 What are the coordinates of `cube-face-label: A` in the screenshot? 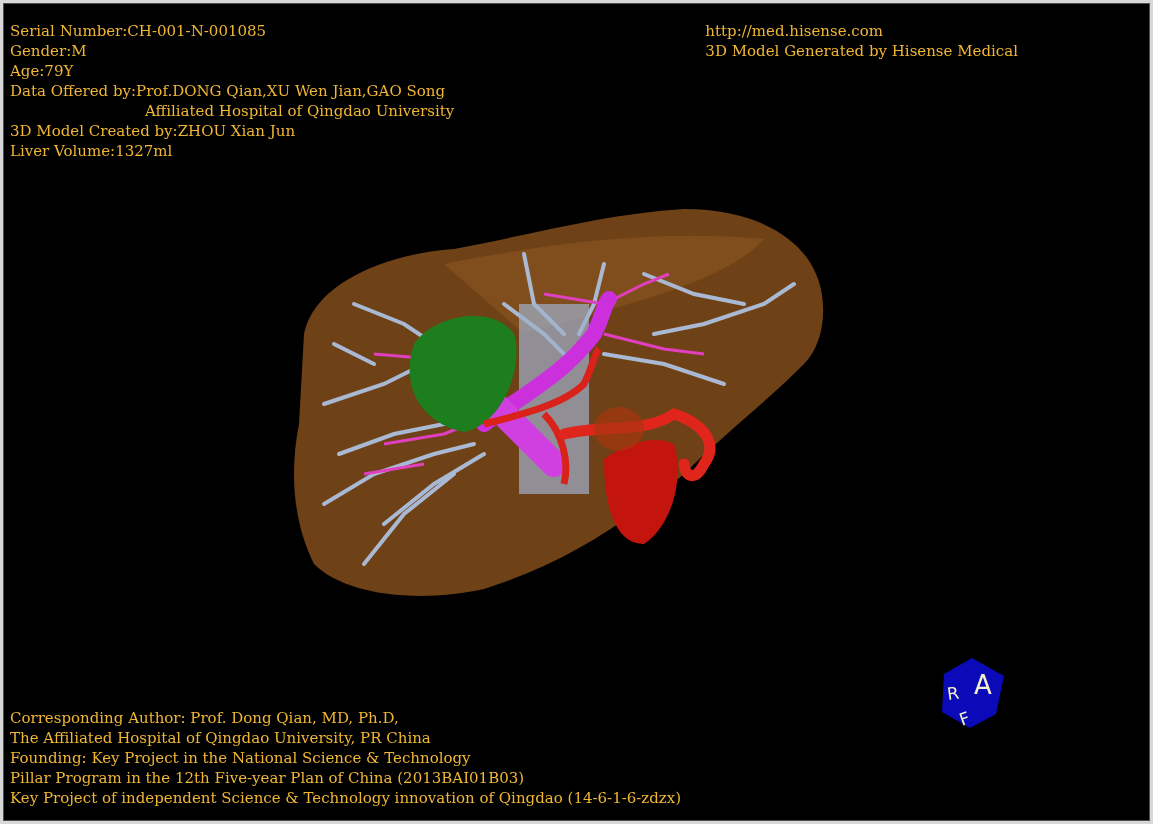 It's located at (983, 685).